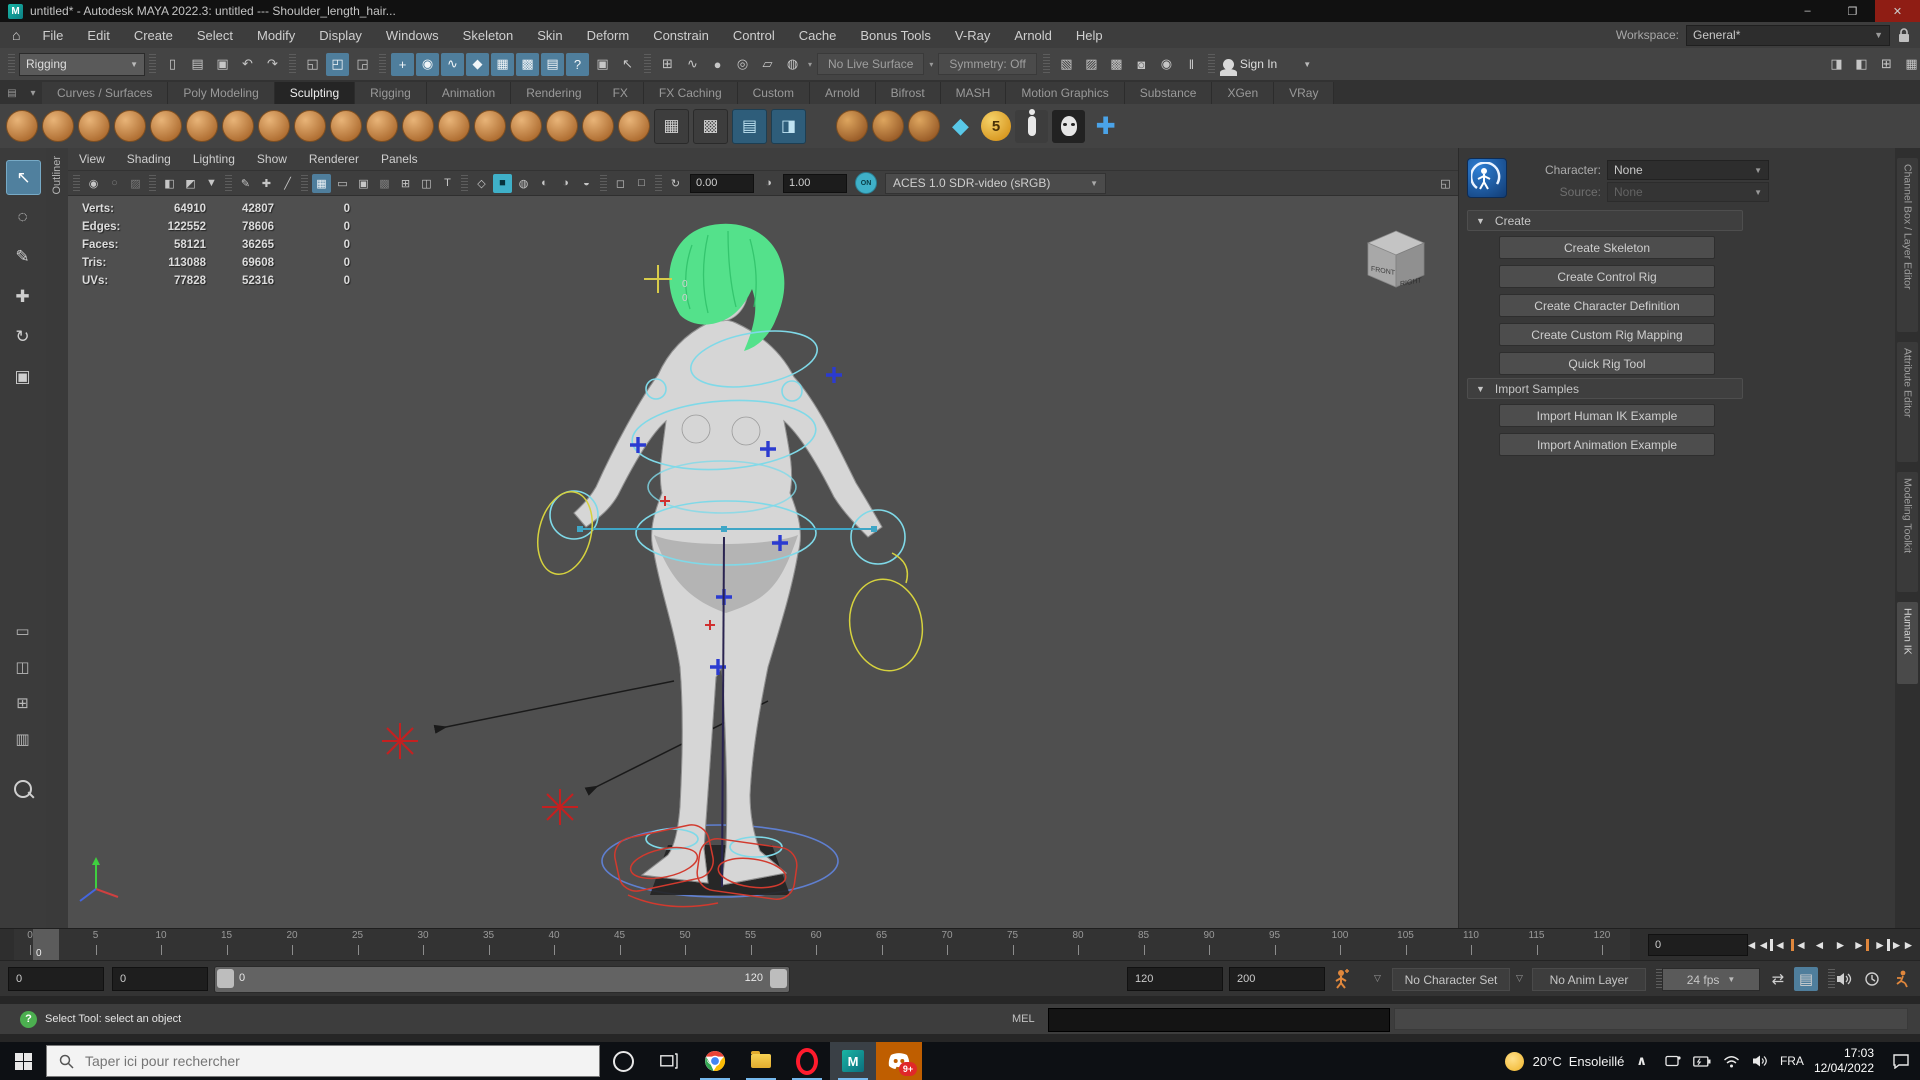  I want to click on gamma-icon: ◑, so click(768, 183).